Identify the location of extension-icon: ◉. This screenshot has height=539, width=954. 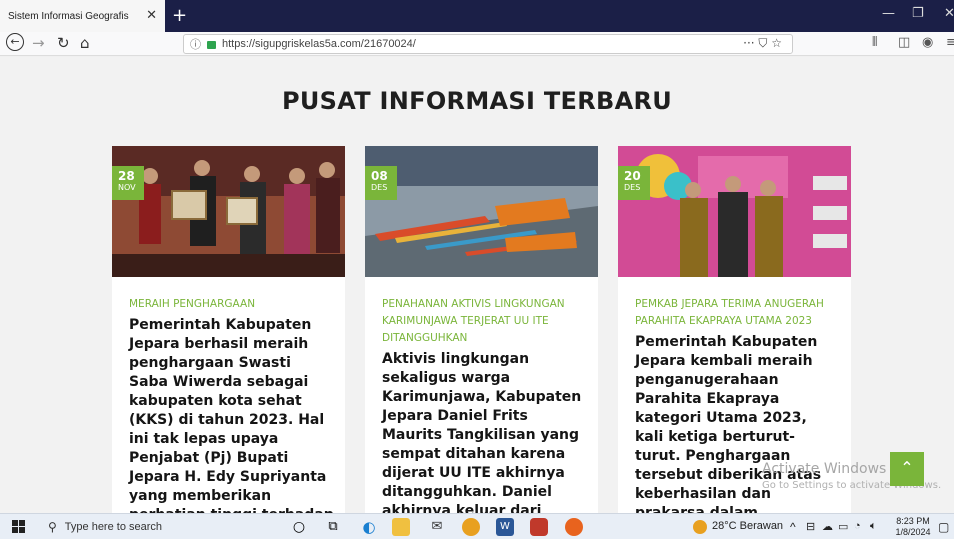
(927, 42).